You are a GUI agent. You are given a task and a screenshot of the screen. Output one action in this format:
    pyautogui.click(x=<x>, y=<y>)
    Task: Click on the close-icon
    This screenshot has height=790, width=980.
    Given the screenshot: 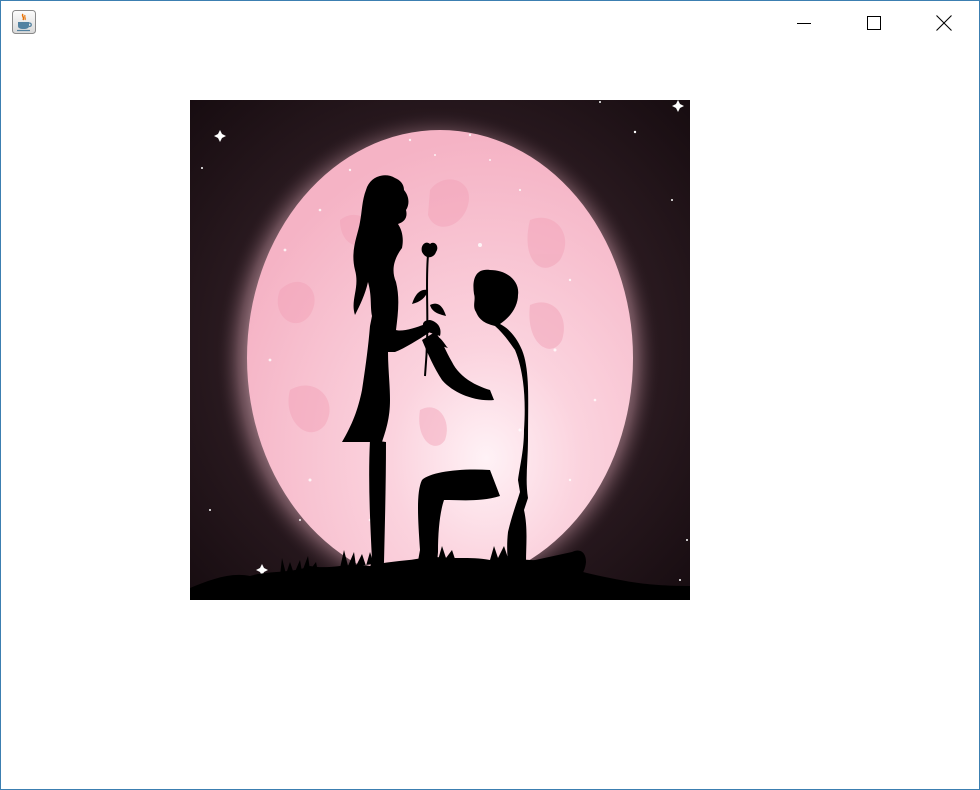 What is the action you would take?
    pyautogui.click(x=944, y=23)
    